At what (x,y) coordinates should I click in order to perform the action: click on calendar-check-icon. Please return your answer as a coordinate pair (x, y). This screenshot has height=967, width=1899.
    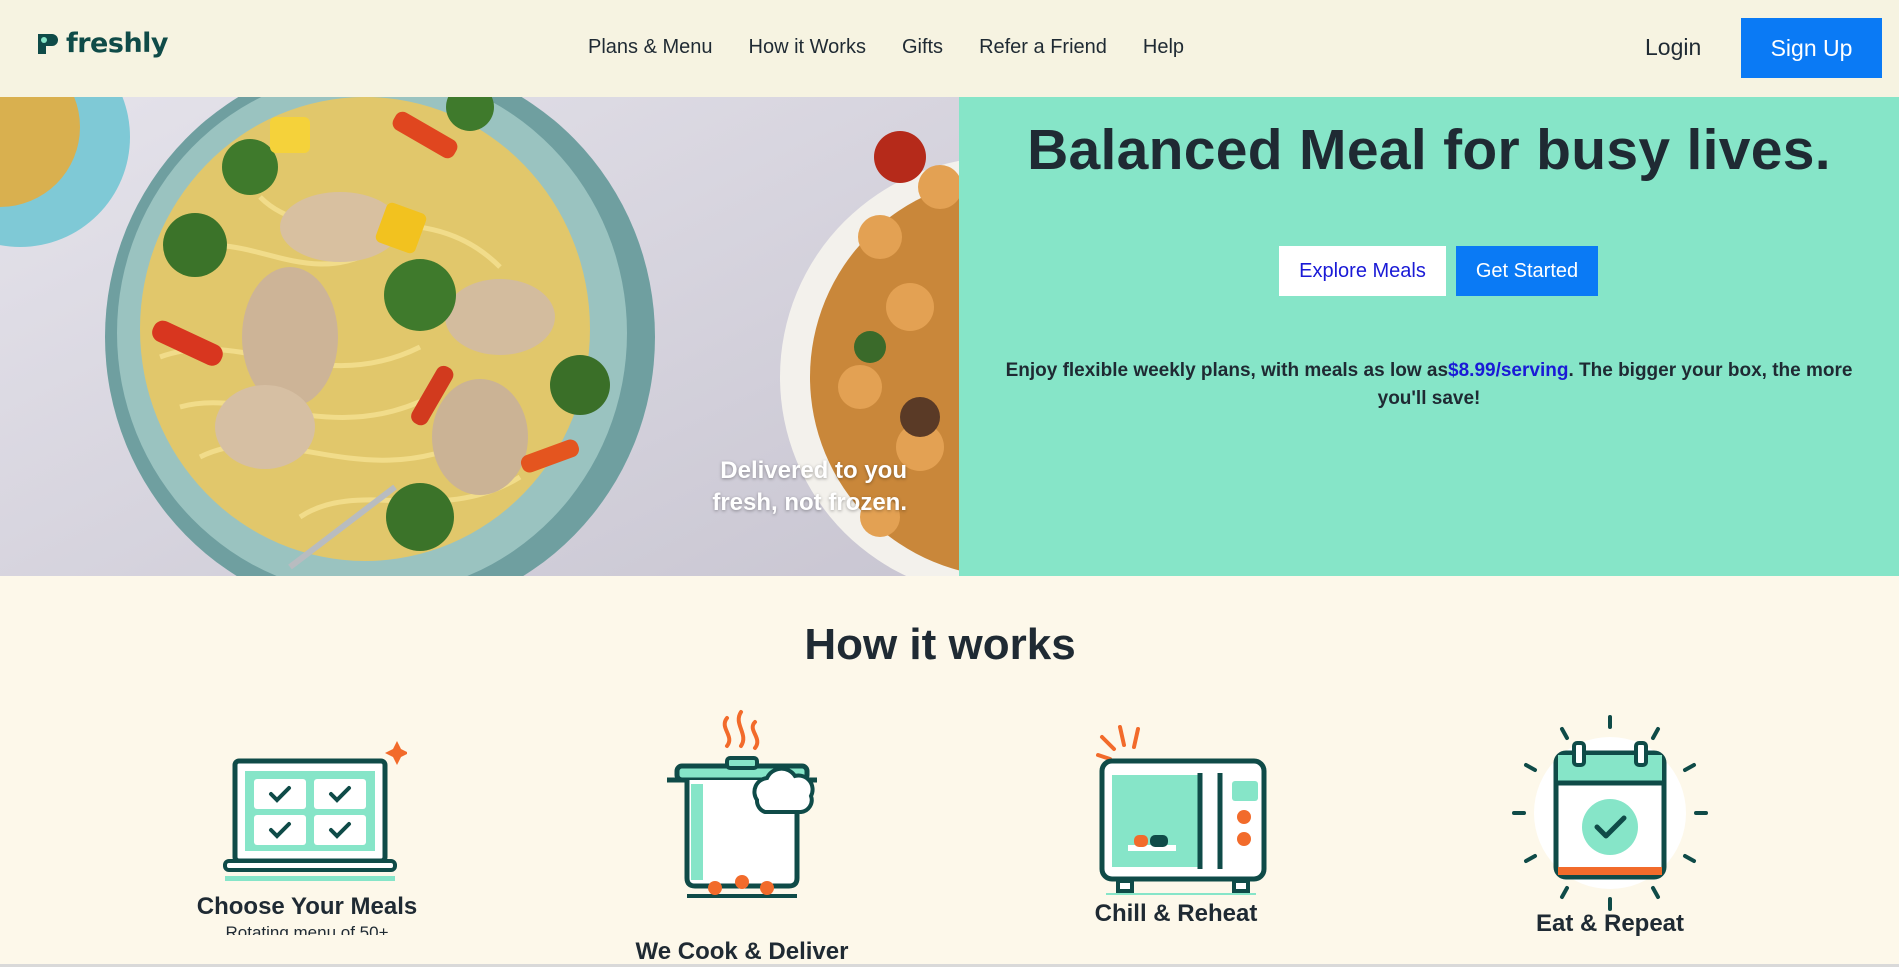
    Looking at the image, I should click on (1610, 813).